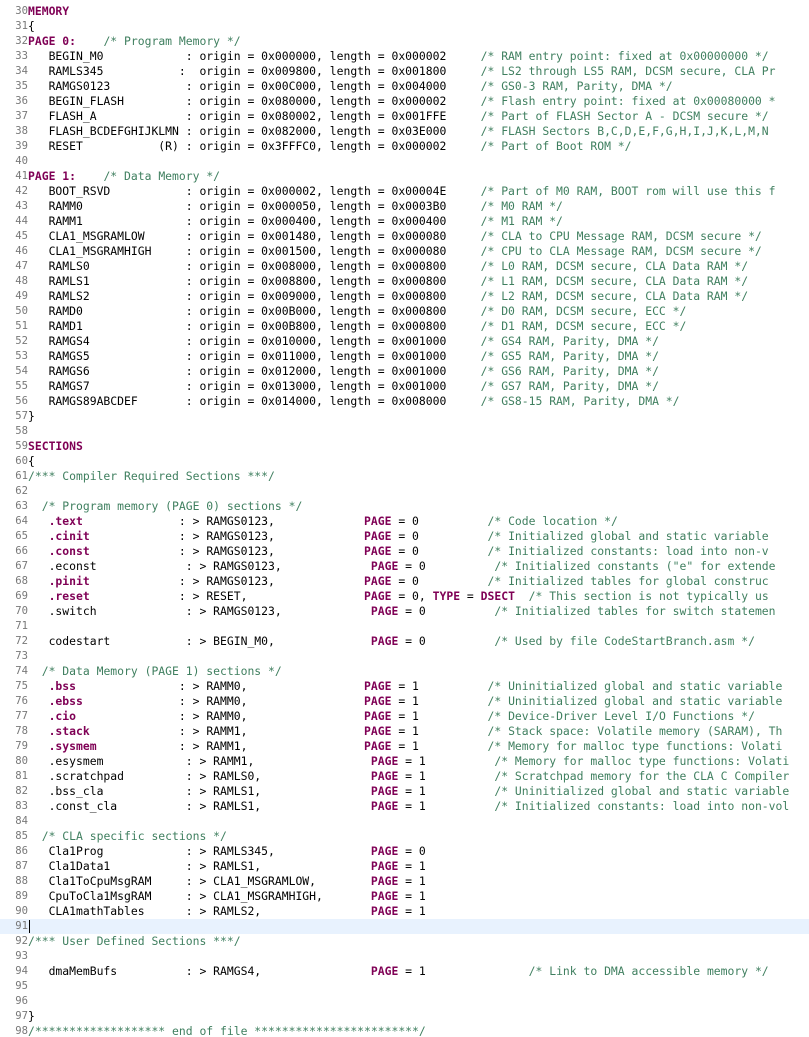  What do you see at coordinates (404, 476) in the screenshot?
I see `code-line: 61/*** Compiler Required Sections ***/` at bounding box center [404, 476].